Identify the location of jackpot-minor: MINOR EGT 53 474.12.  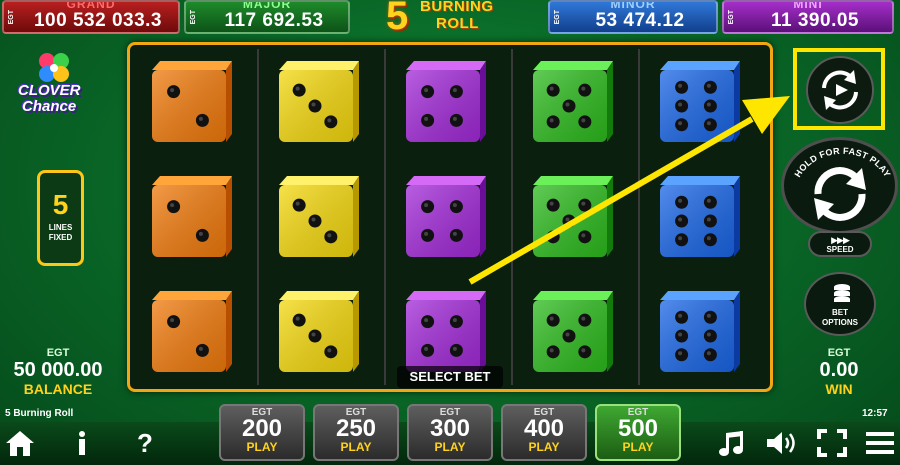
(633, 17).